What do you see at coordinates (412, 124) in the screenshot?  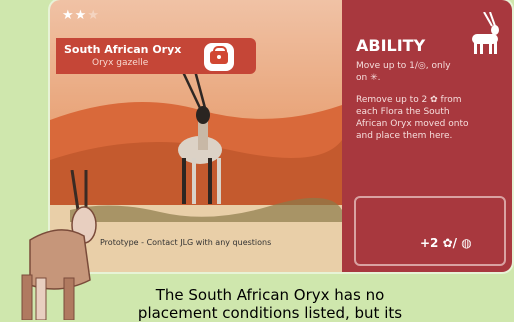 I see `ability-line: African Oryx moved onto` at bounding box center [412, 124].